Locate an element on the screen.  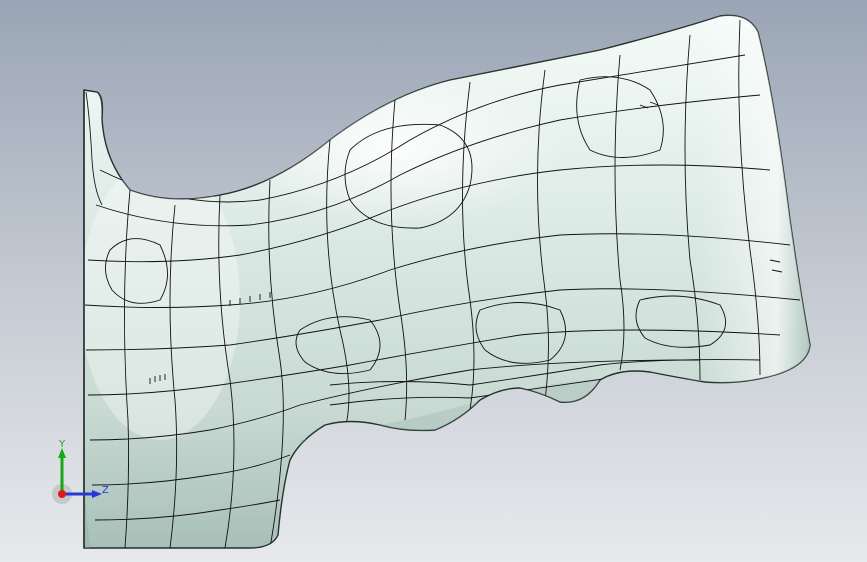
coordinate-triad: Y Z is located at coordinates (83, 472).